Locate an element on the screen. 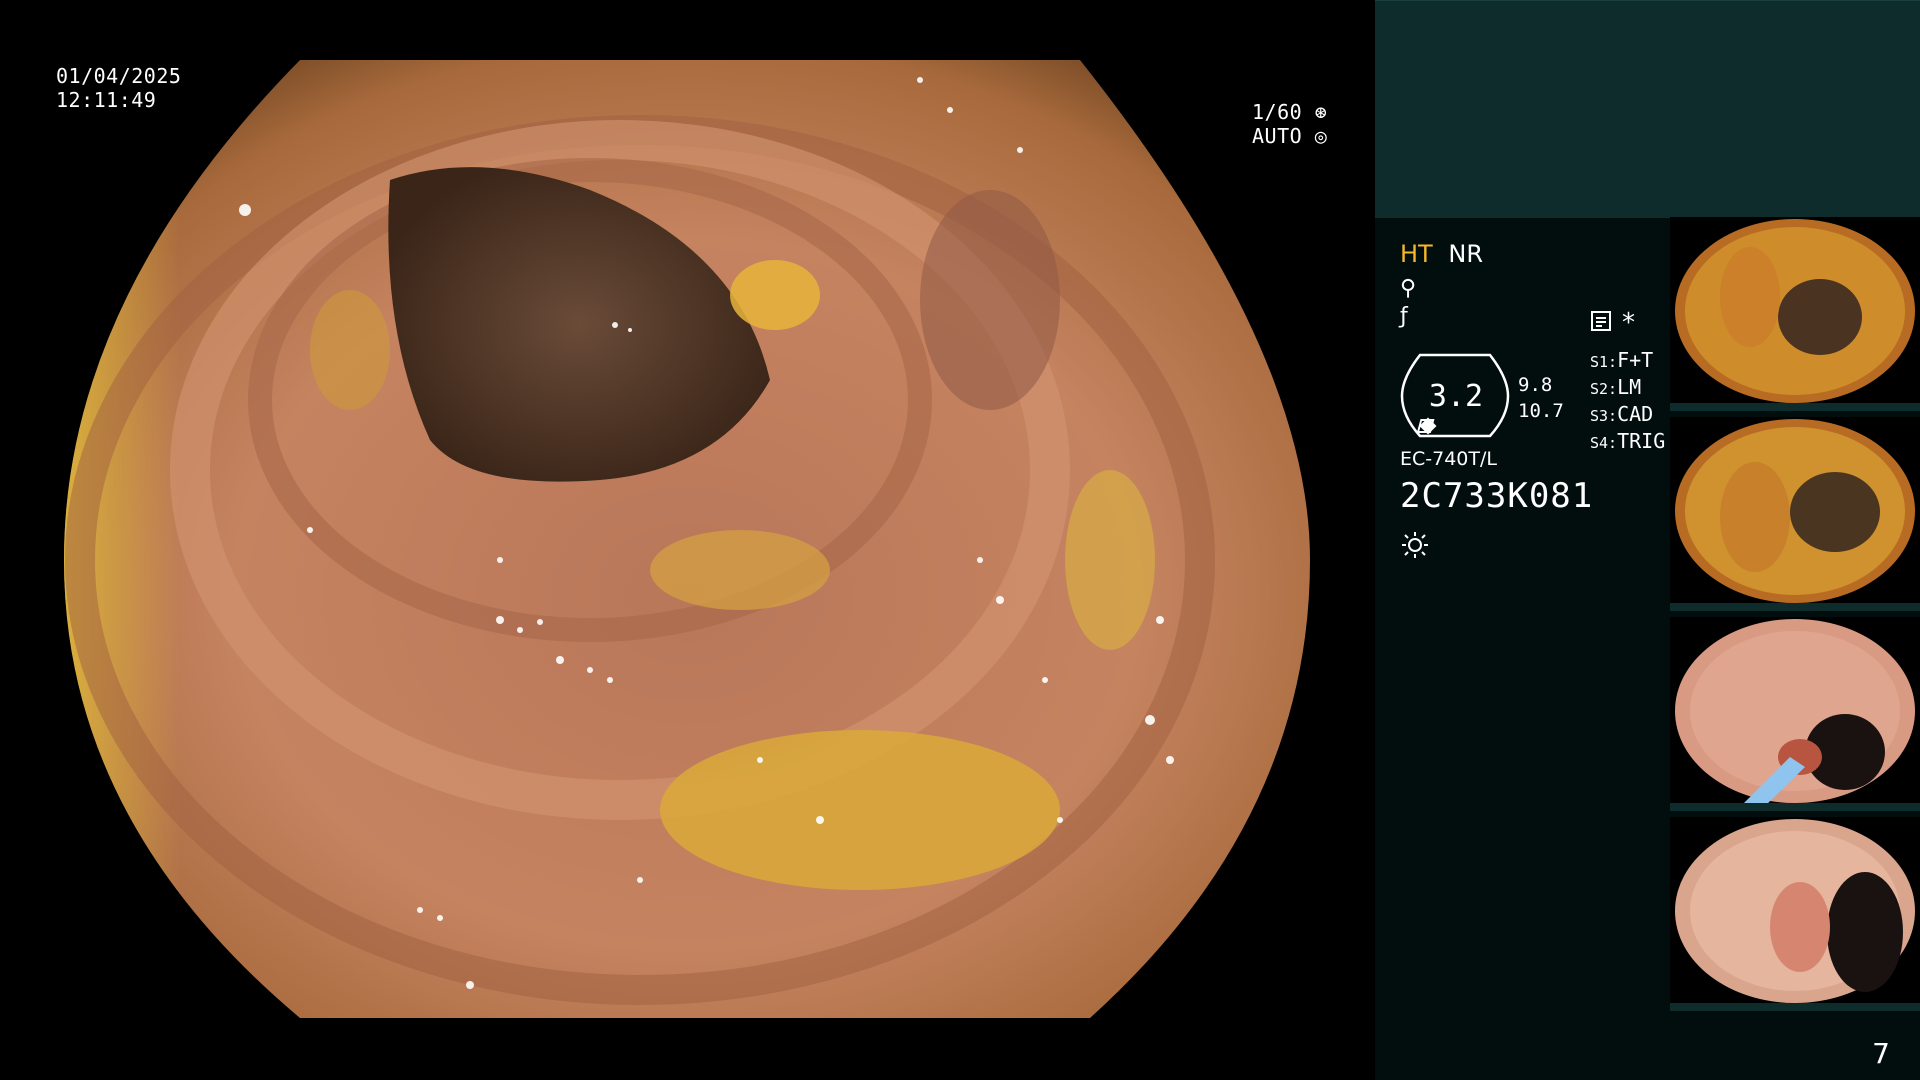 The width and height of the screenshot is (1920, 1080). zoom-values: 9.8 10.7 is located at coordinates (1541, 398).